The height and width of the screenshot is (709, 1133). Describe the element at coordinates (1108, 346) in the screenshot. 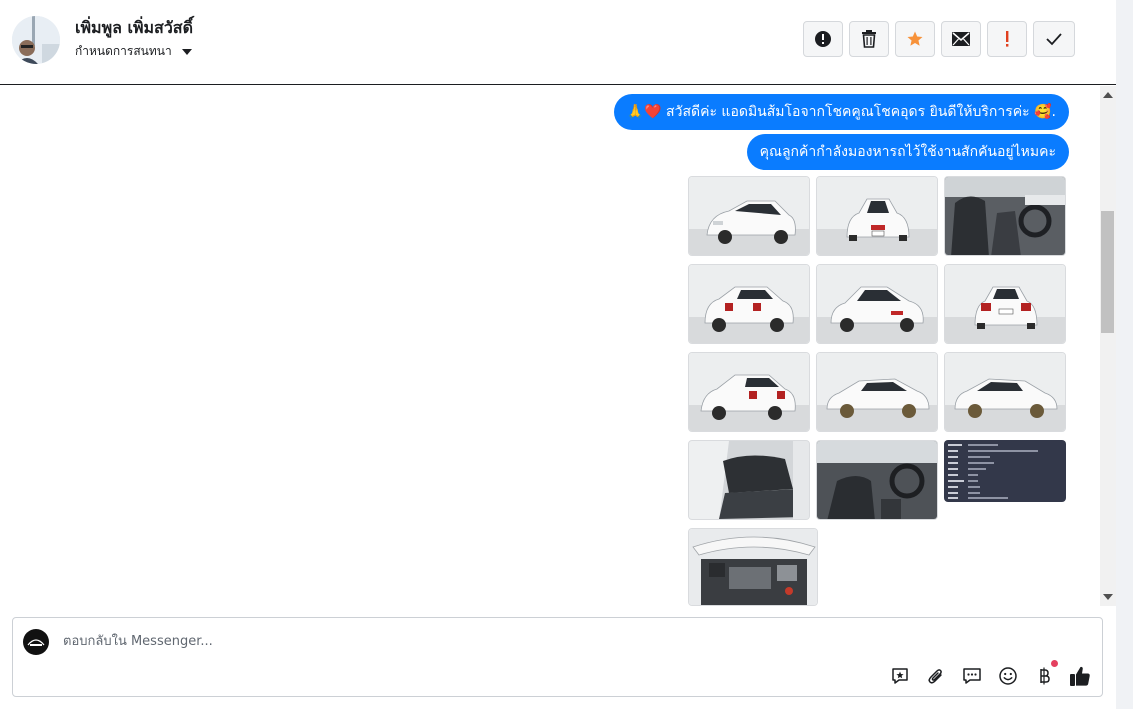

I see `thread-scrollbar` at that location.